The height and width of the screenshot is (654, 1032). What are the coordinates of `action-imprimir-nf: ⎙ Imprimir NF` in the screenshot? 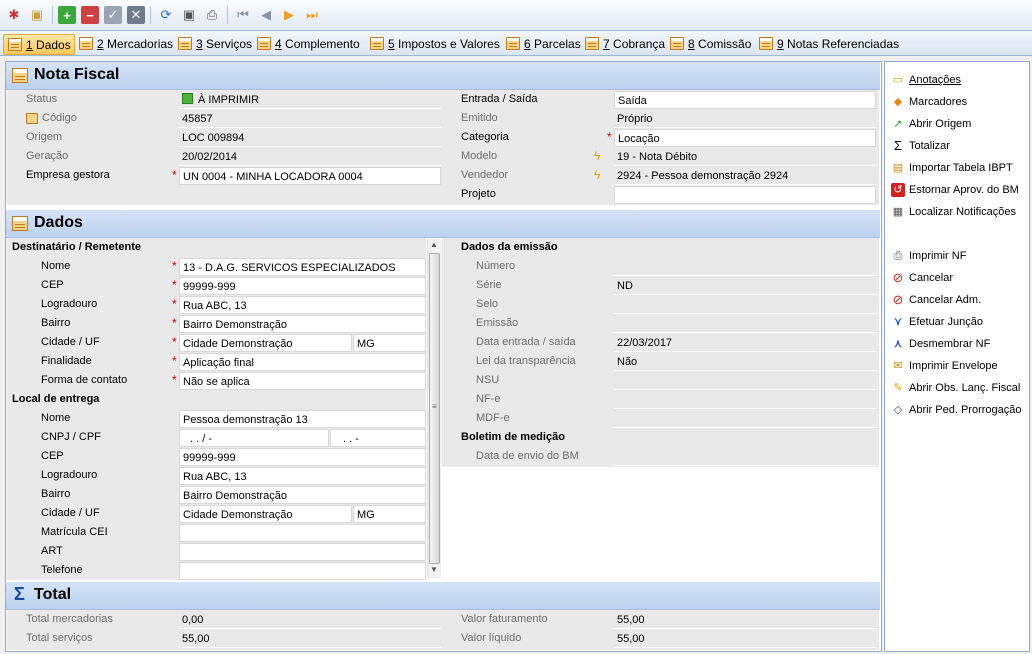 It's located at (929, 256).